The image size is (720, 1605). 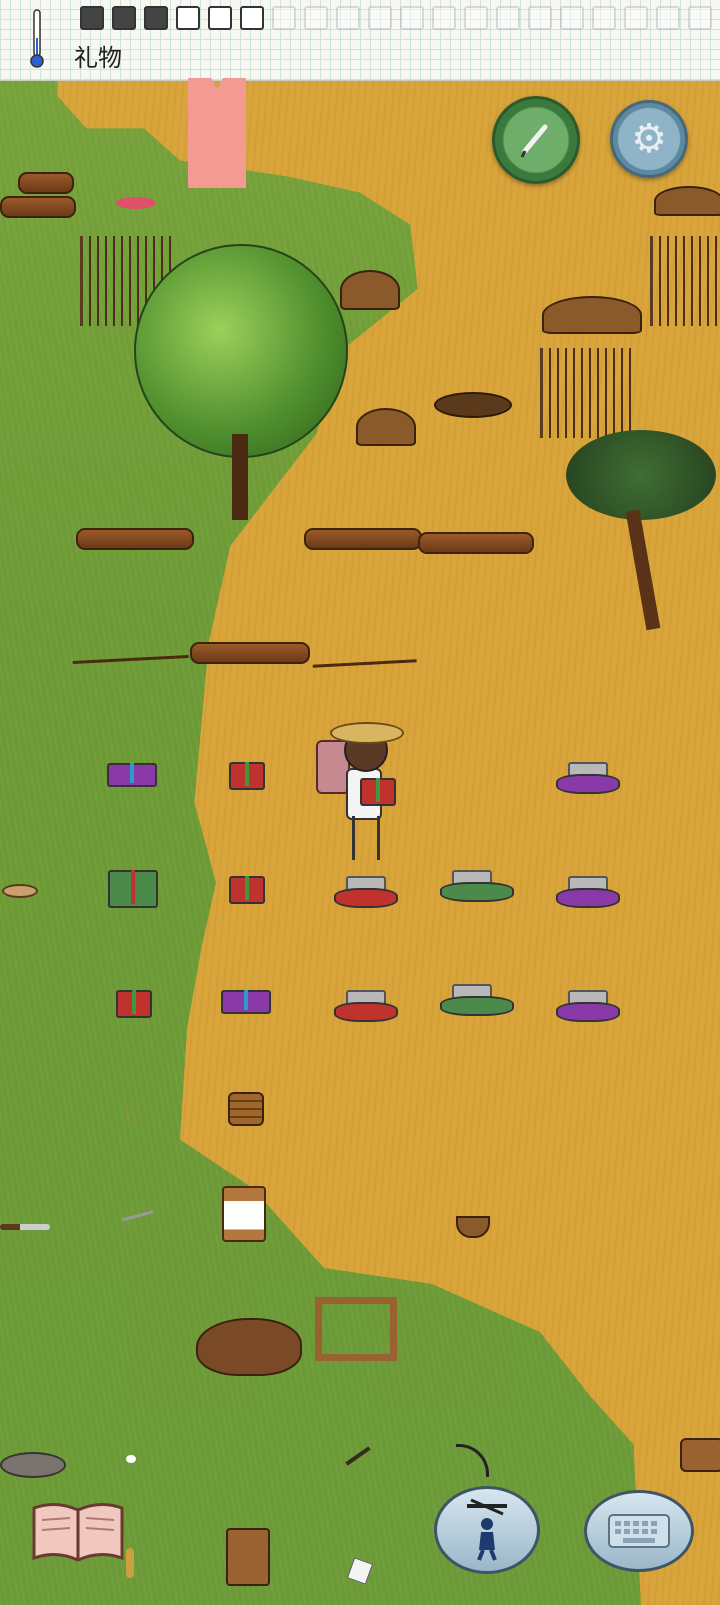 I want to click on gear-icon: ⚙, so click(x=649, y=139).